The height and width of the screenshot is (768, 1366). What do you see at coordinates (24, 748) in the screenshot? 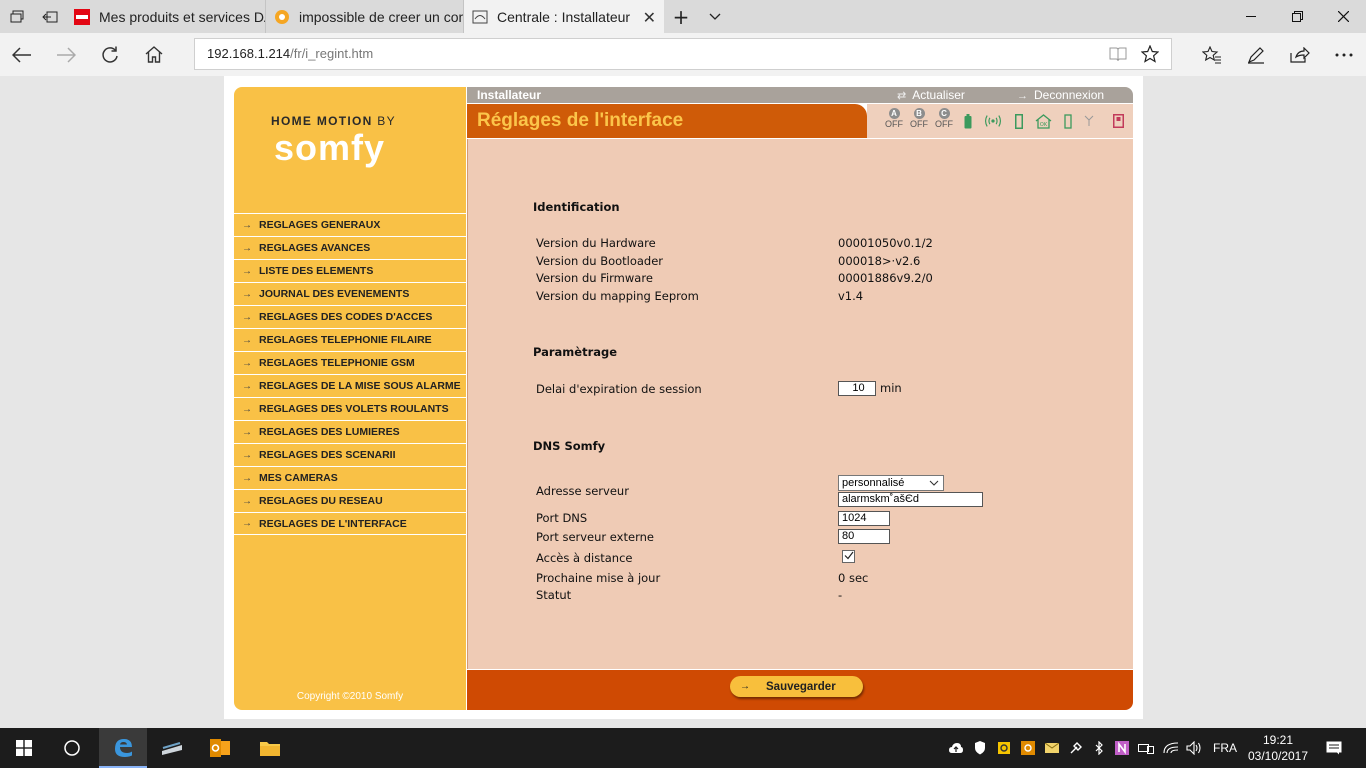
I see `windows-start-icon` at bounding box center [24, 748].